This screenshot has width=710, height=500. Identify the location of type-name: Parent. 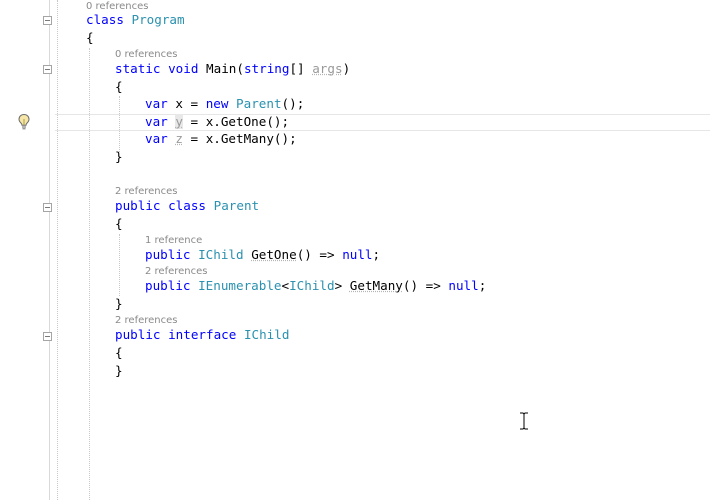
(259, 103).